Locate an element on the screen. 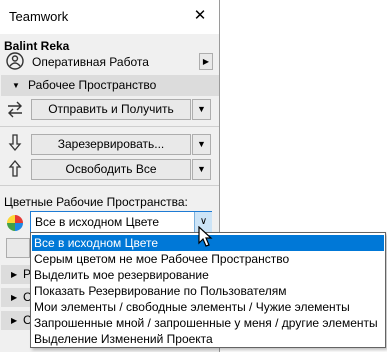 Image resolution: width=387 pixels, height=352 pixels. down-arrow-icon is located at coordinates (15, 143).